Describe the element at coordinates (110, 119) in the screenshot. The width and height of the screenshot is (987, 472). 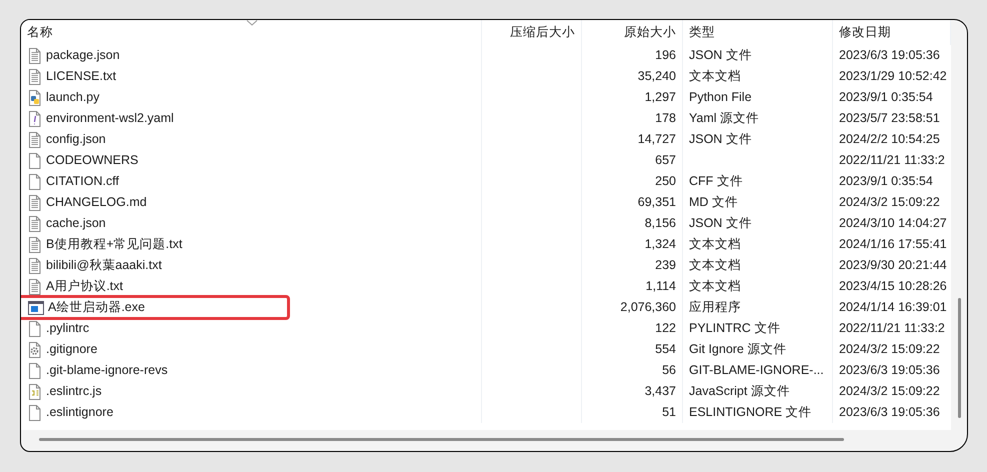
I see `file-name: environment-wsl2.yaml` at that location.